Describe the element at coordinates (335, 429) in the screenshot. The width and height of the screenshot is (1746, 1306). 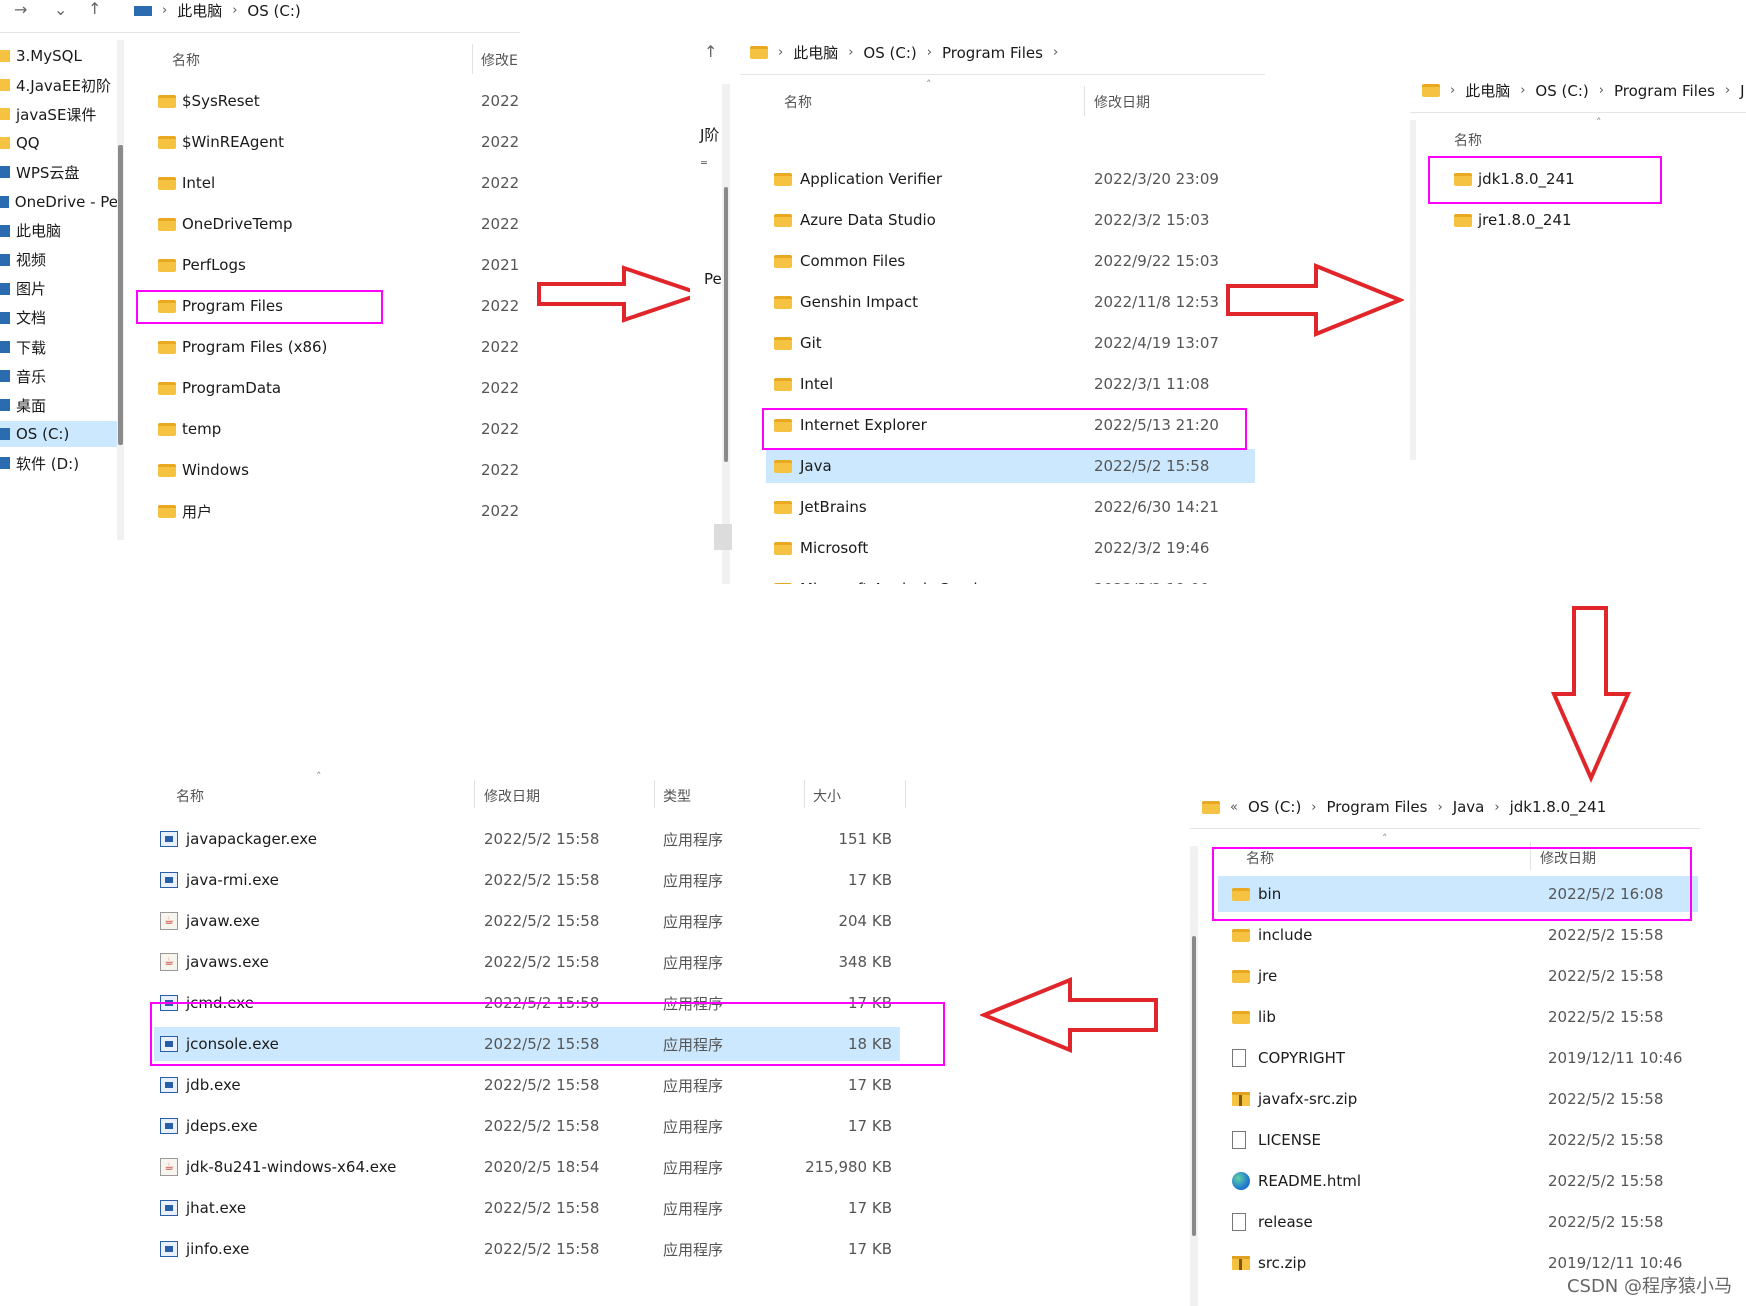
I see `list-item: temp 2022,` at that location.